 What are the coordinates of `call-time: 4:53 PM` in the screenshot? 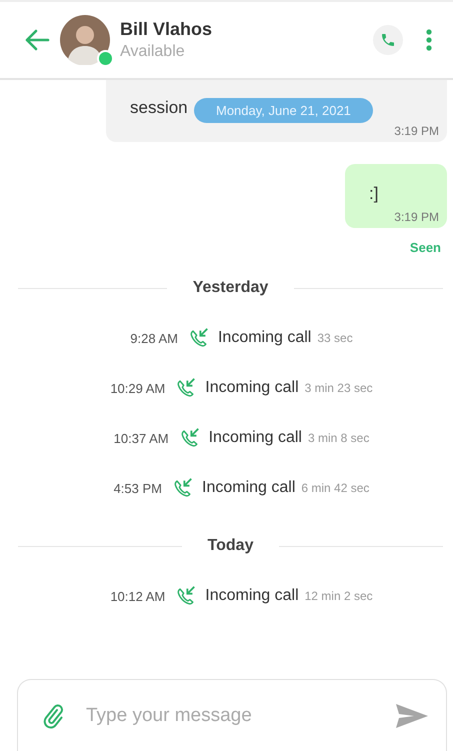 It's located at (138, 488).